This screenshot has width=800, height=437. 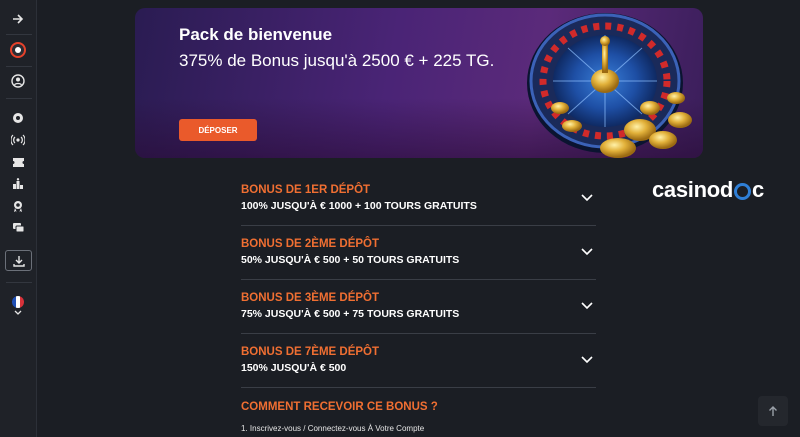 I want to click on bonus-item-4: BONUS DE 7ÈME DÉPÔT 150% JUSQU'À € 500, so click(x=418, y=361).